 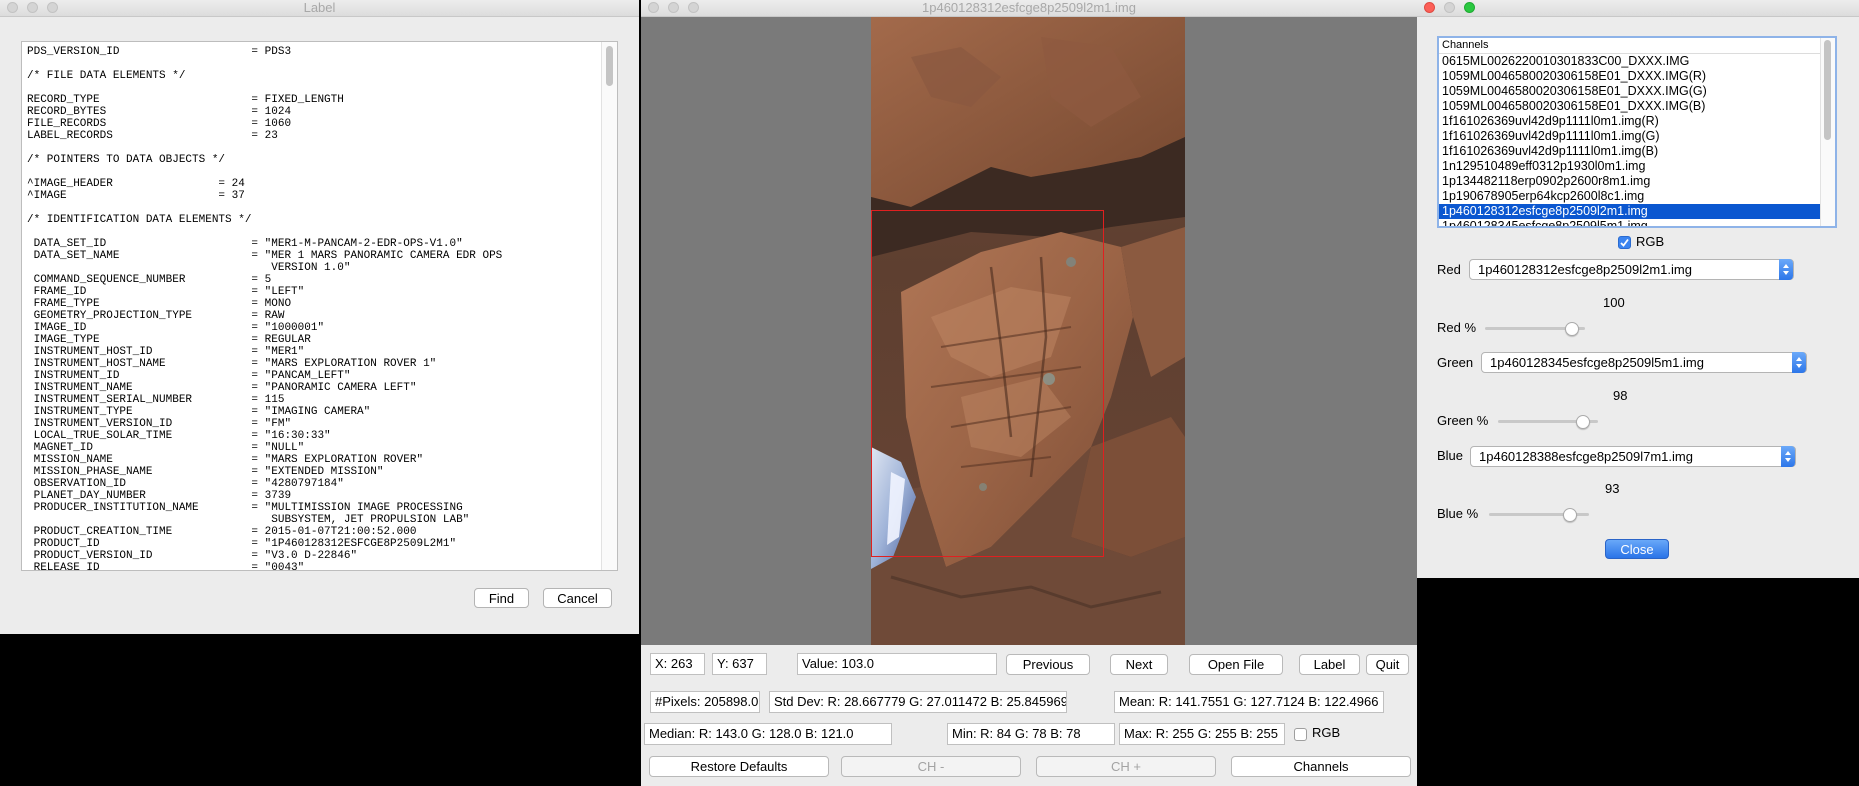 I want to click on channel-list-item: 1059ML0046580020306158E01_DXXX.IMG(G), so click(x=1637, y=91).